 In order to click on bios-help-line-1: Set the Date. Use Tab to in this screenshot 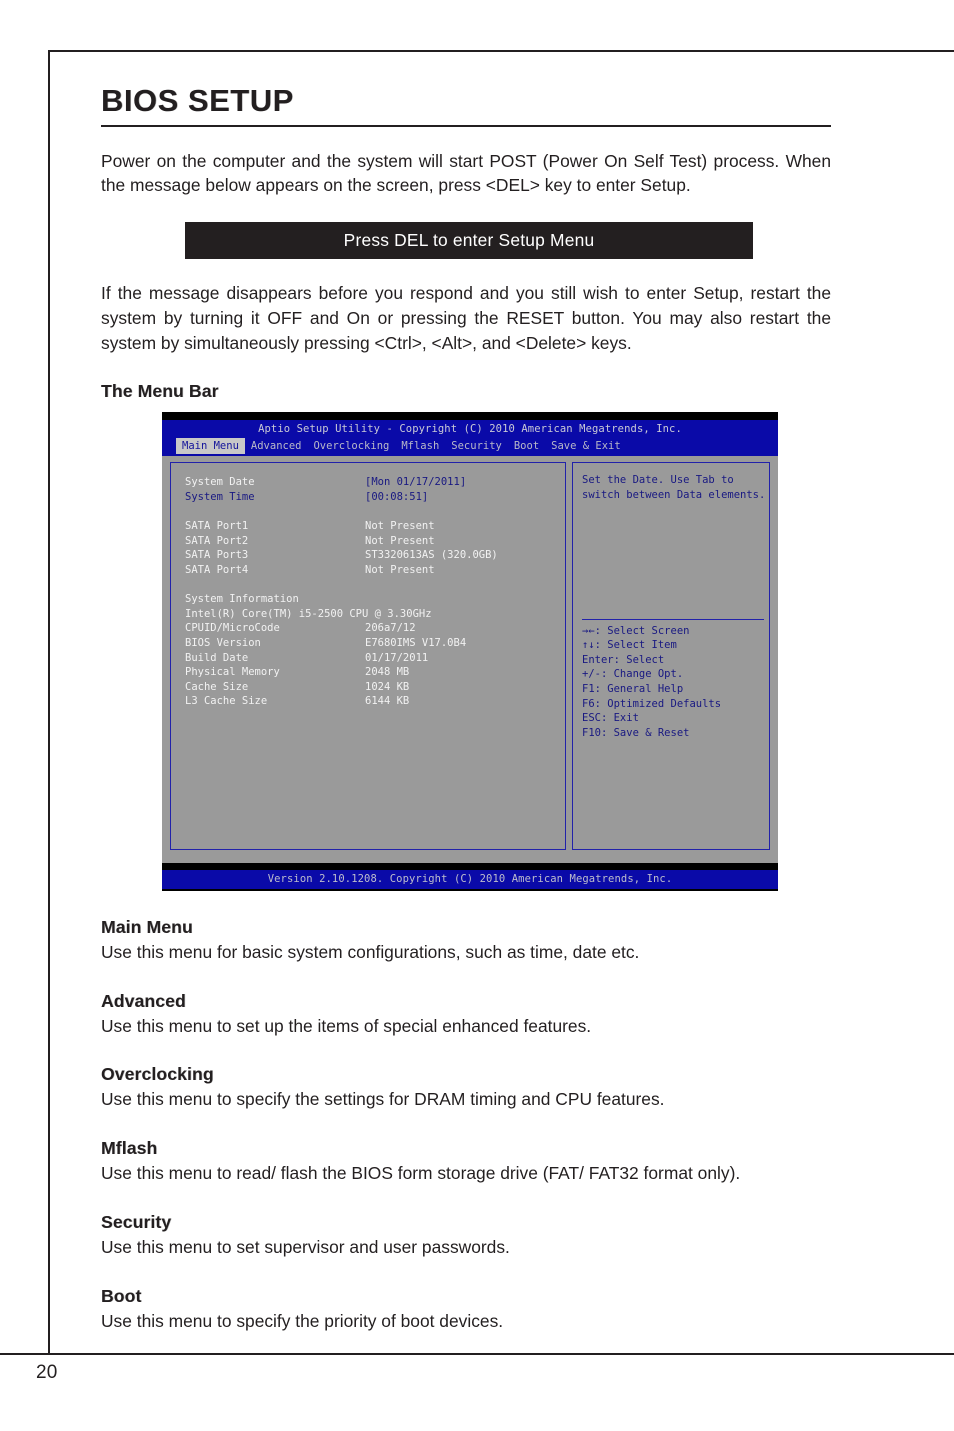, I will do `click(658, 480)`.